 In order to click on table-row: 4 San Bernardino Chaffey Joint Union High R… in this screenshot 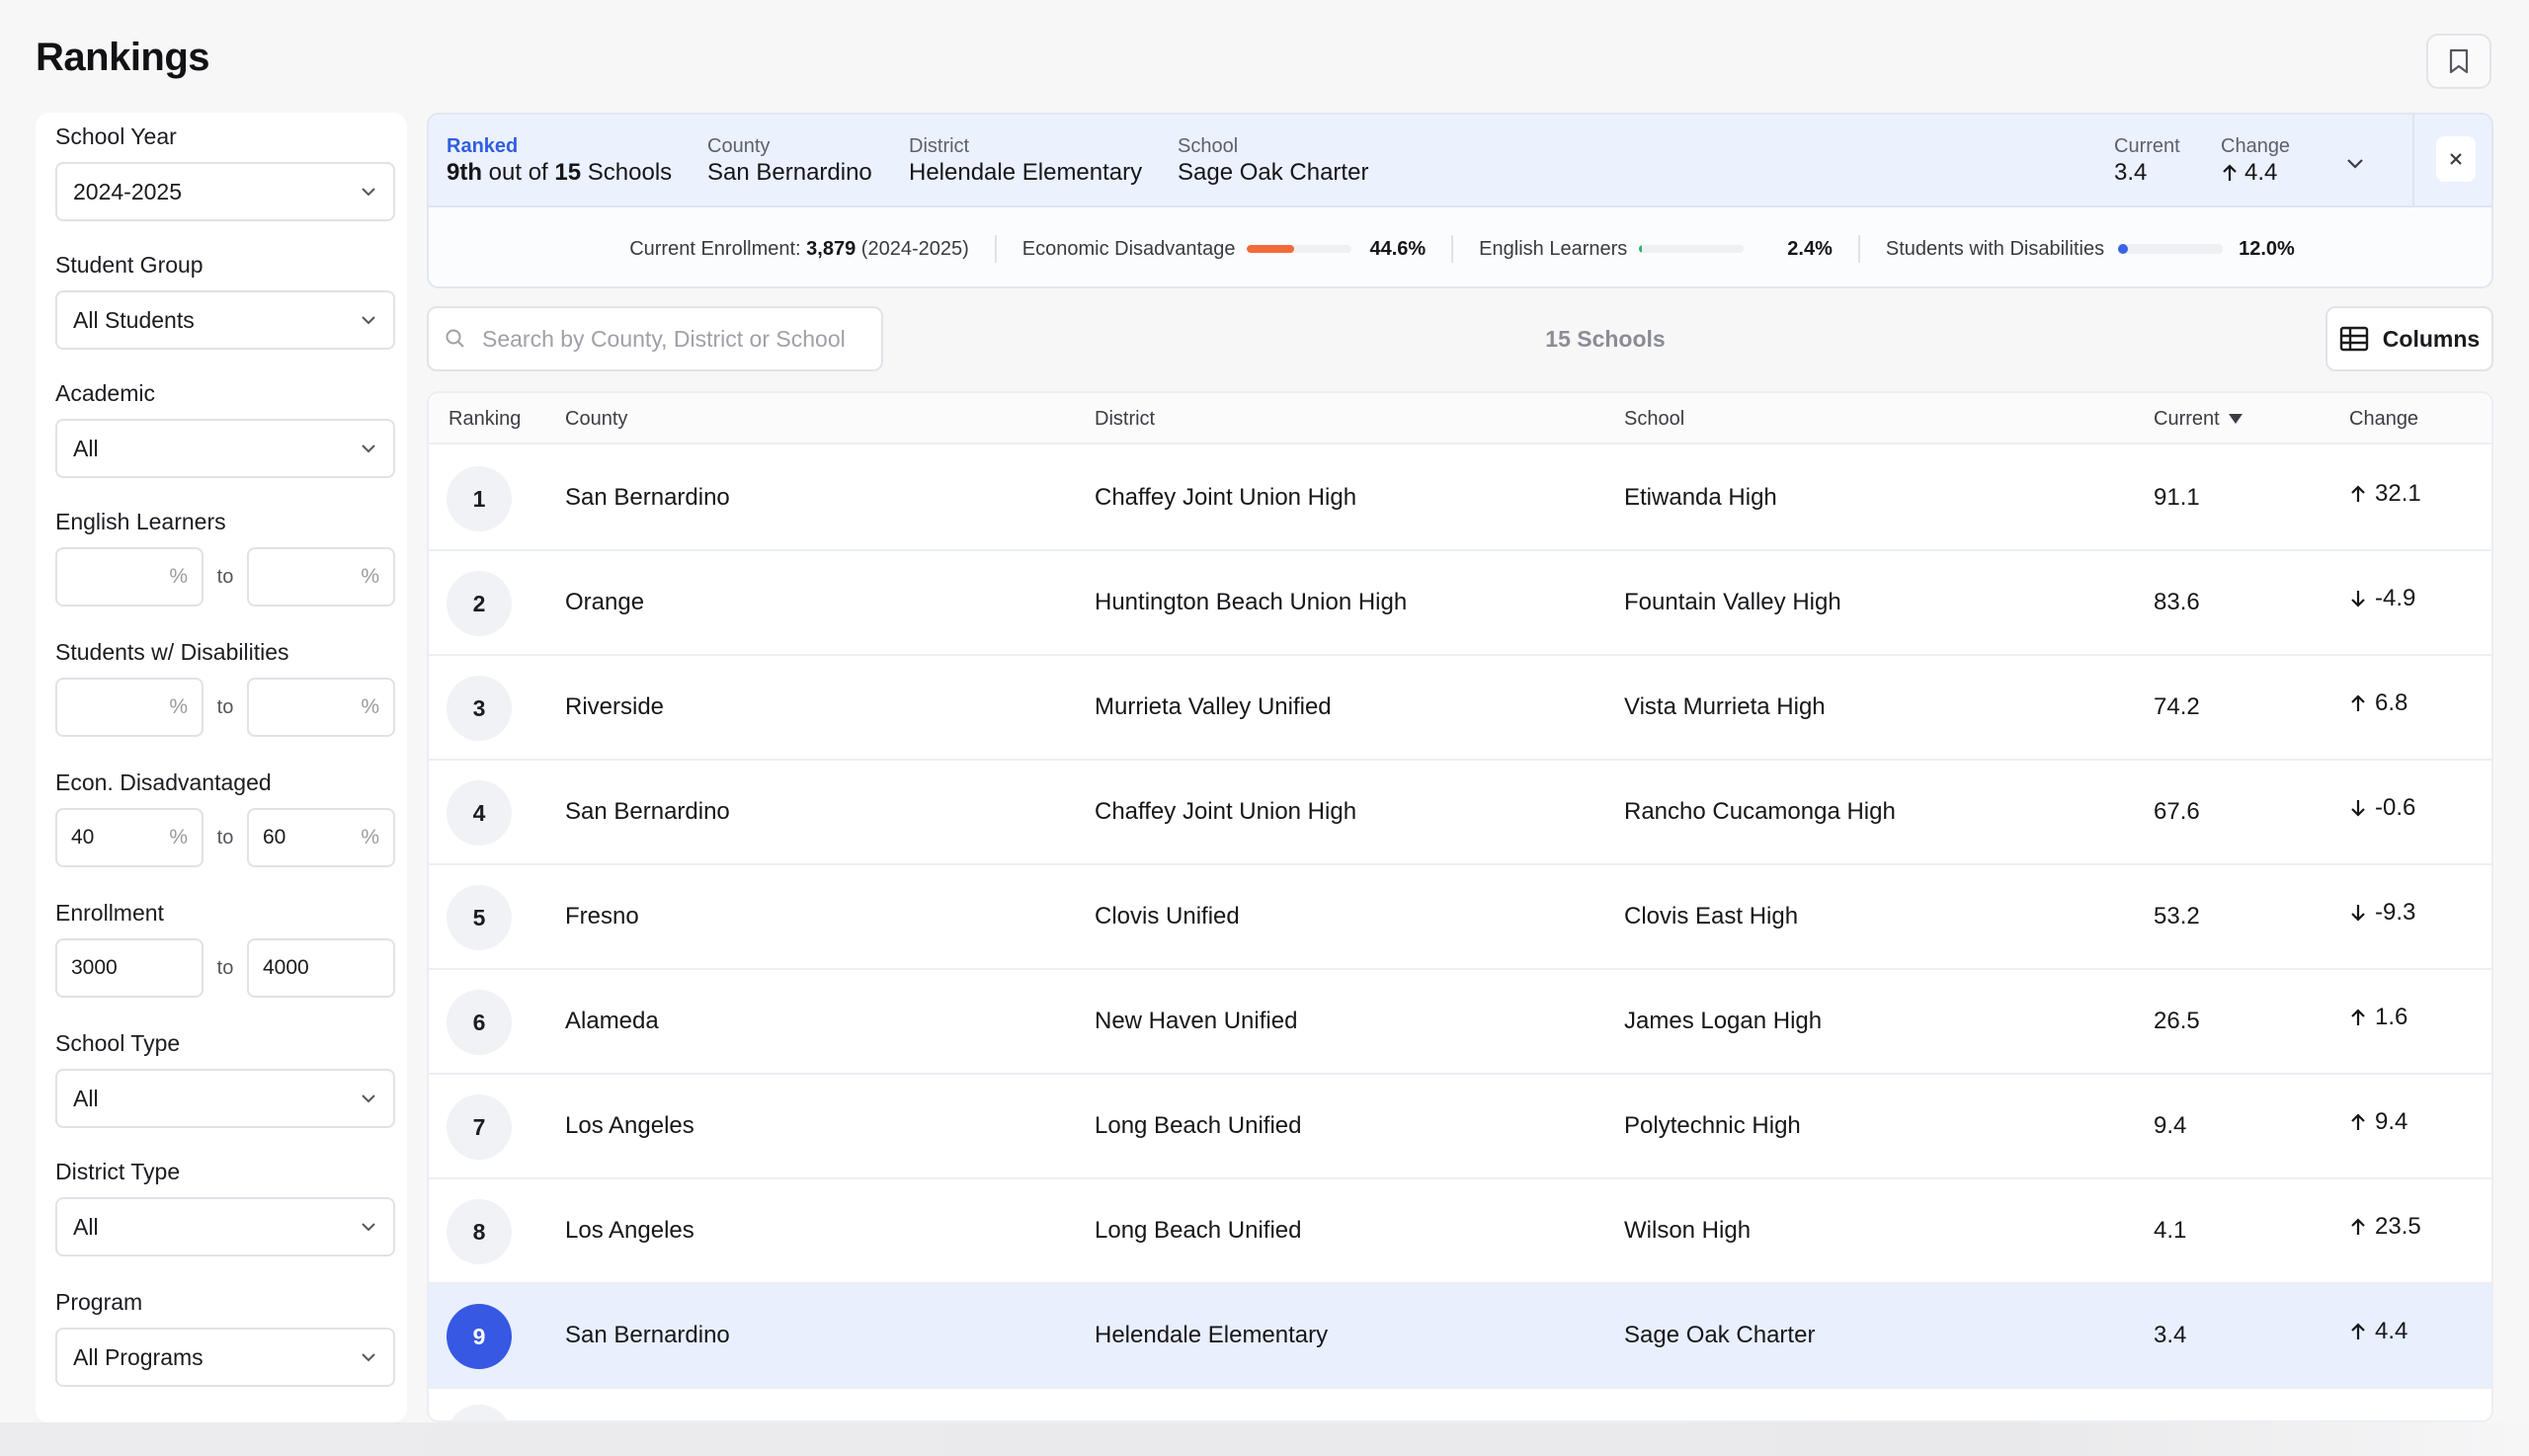, I will do `click(1460, 813)`.